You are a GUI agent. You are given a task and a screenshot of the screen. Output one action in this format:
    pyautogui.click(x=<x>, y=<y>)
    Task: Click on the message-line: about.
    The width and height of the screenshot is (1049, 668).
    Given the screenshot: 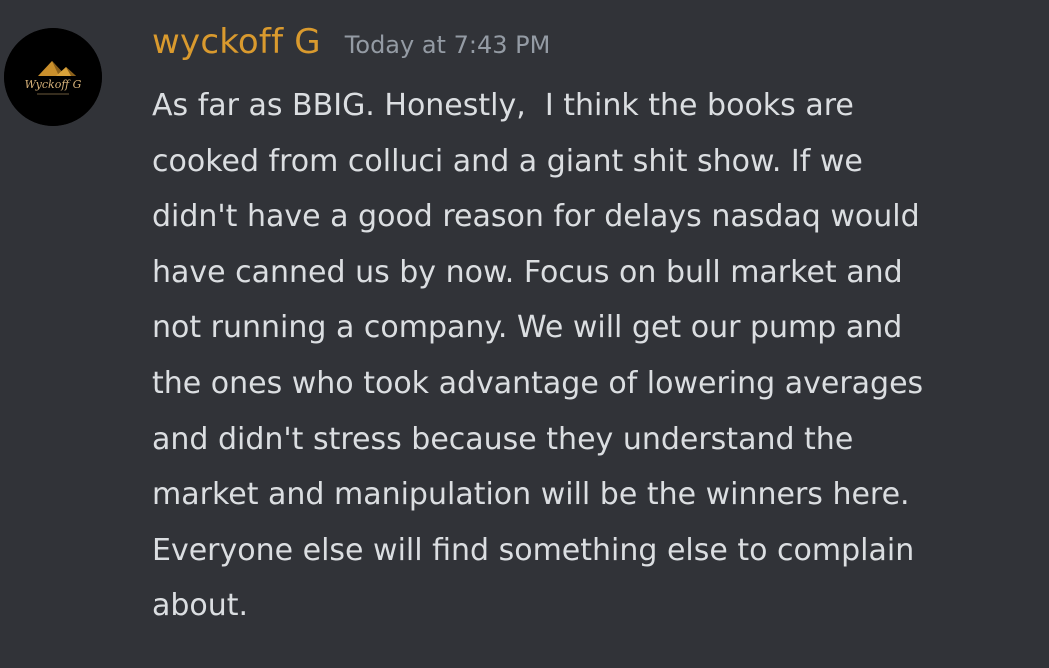 What is the action you would take?
    pyautogui.click(x=200, y=606)
    